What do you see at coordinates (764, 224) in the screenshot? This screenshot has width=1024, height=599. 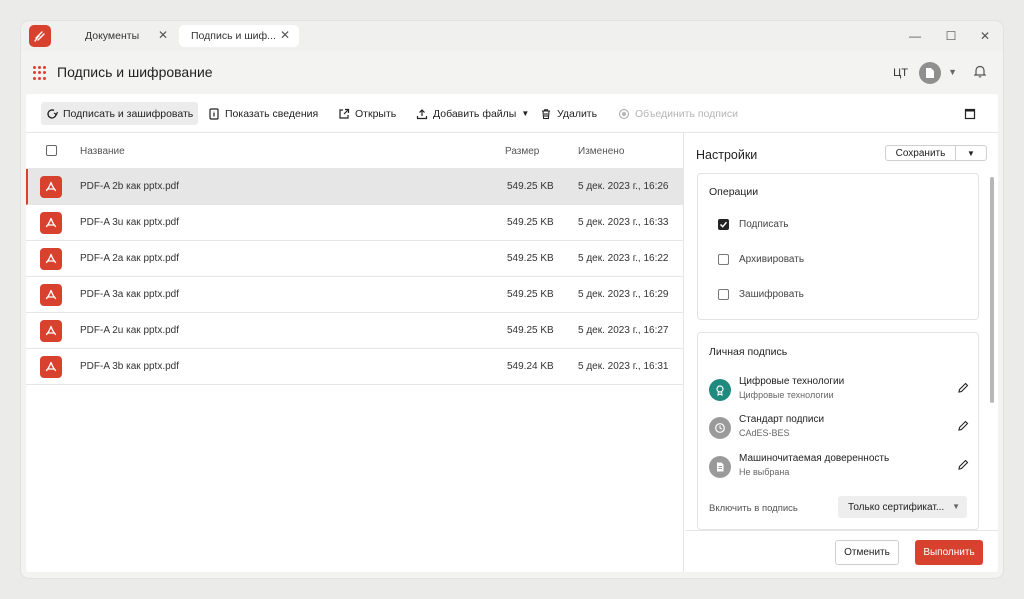 I see `operation-sign-label: Подписать` at bounding box center [764, 224].